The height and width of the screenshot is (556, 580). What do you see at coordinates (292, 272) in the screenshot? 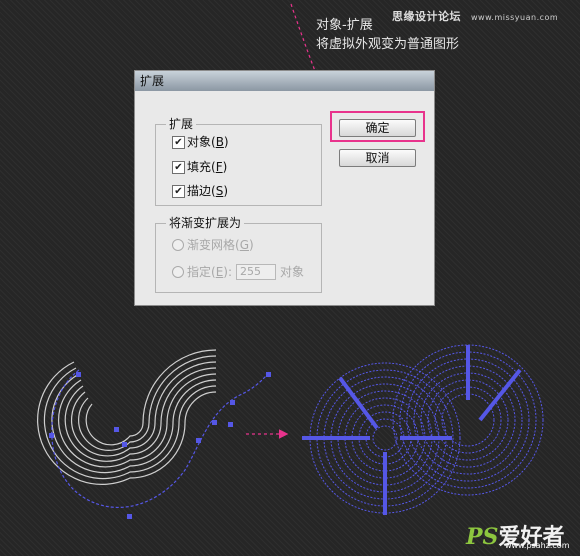
I see `specify-unit-label: 对象` at bounding box center [292, 272].